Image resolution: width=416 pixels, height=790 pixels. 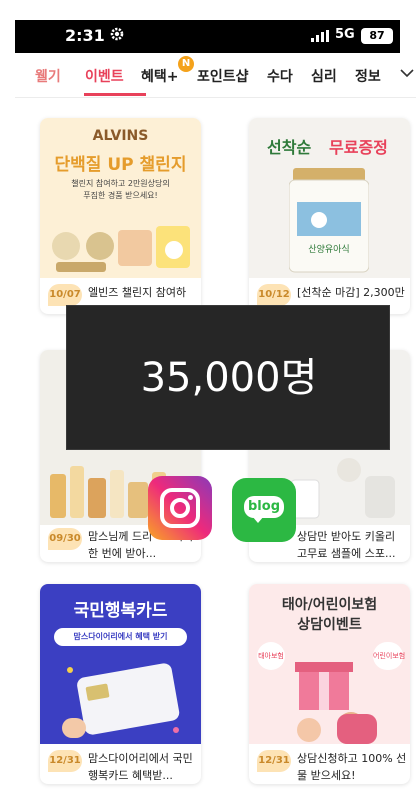 What do you see at coordinates (258, 519) in the screenshot?
I see `speech-tail` at bounding box center [258, 519].